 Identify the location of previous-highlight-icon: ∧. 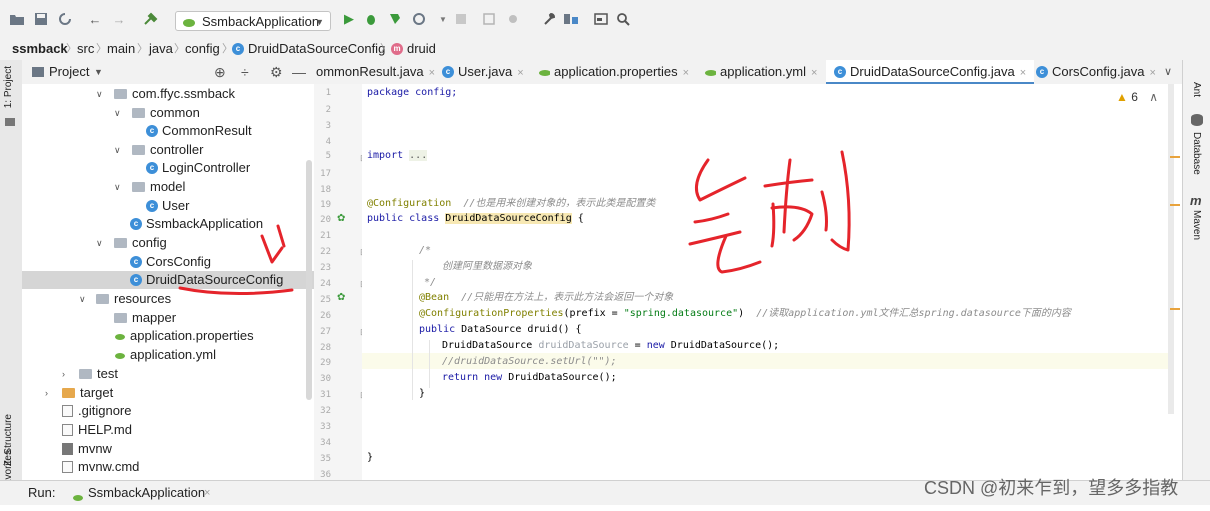
(1153, 97).